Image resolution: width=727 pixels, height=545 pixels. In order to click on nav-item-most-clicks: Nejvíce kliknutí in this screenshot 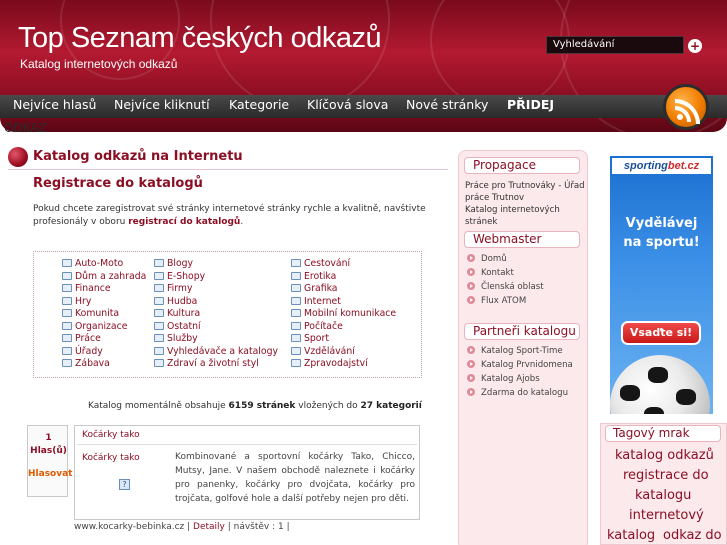, I will do `click(162, 104)`.